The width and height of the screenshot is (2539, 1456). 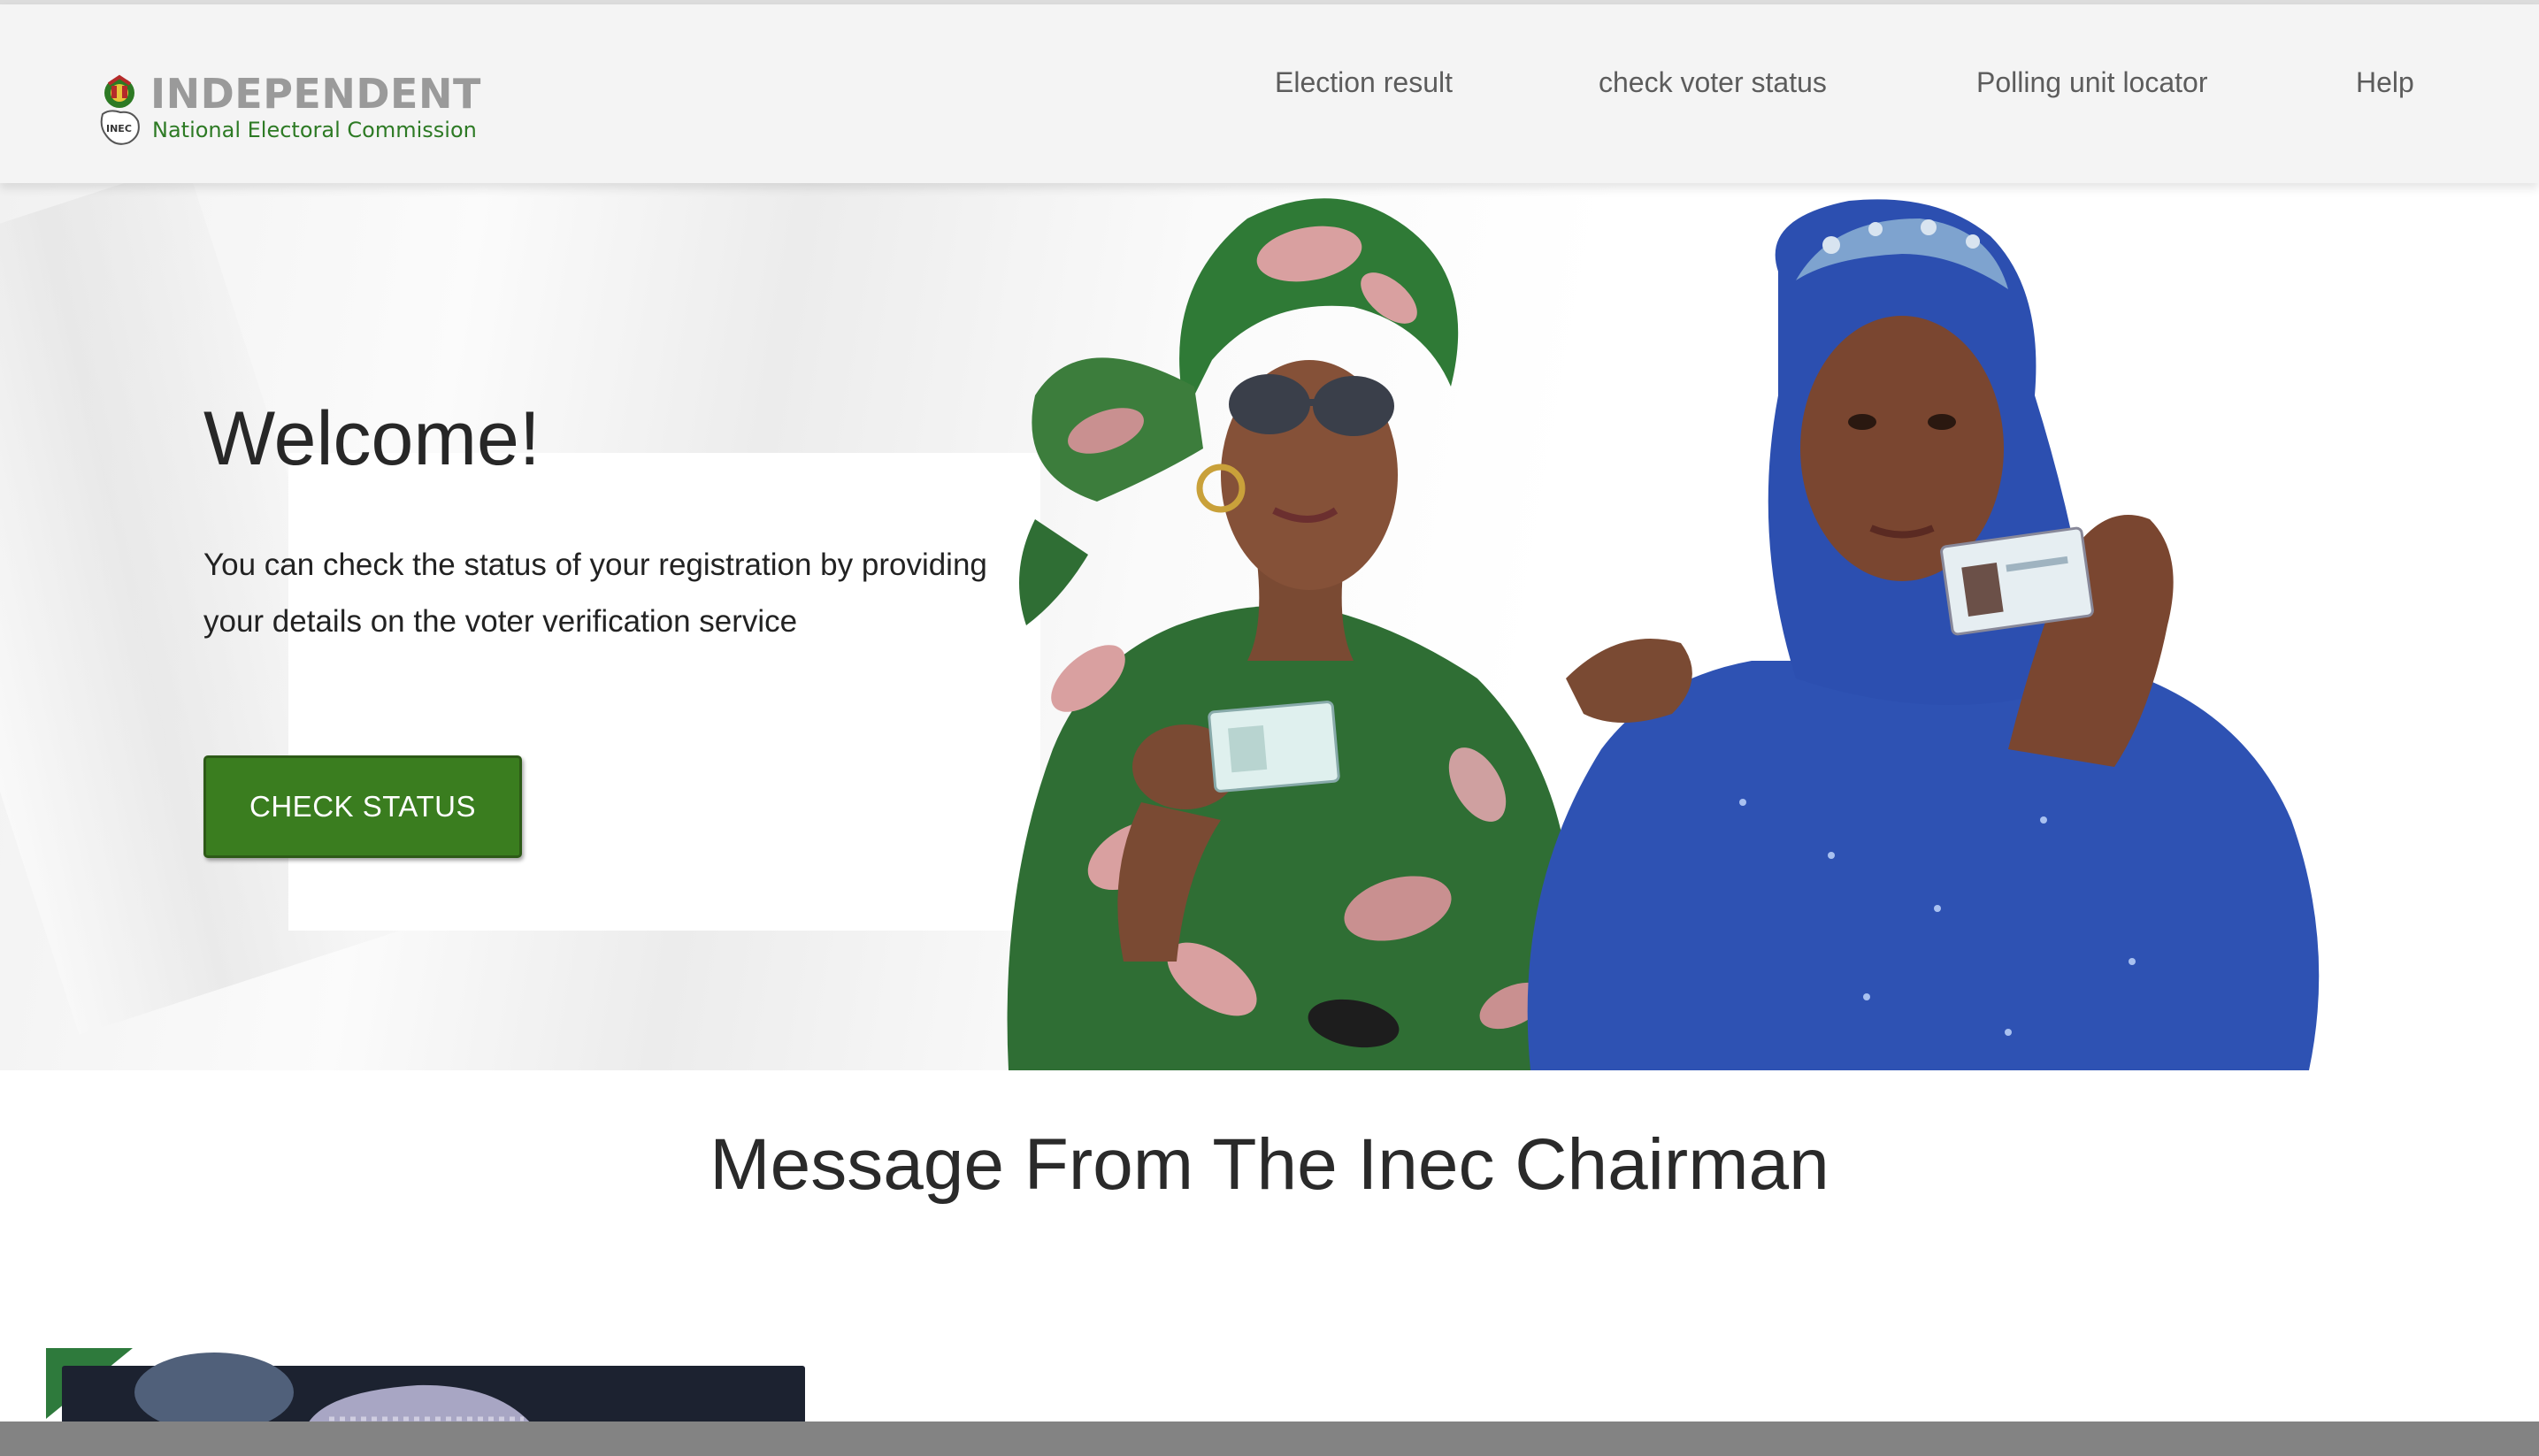 What do you see at coordinates (1269, 1439) in the screenshot?
I see `bottom-bar` at bounding box center [1269, 1439].